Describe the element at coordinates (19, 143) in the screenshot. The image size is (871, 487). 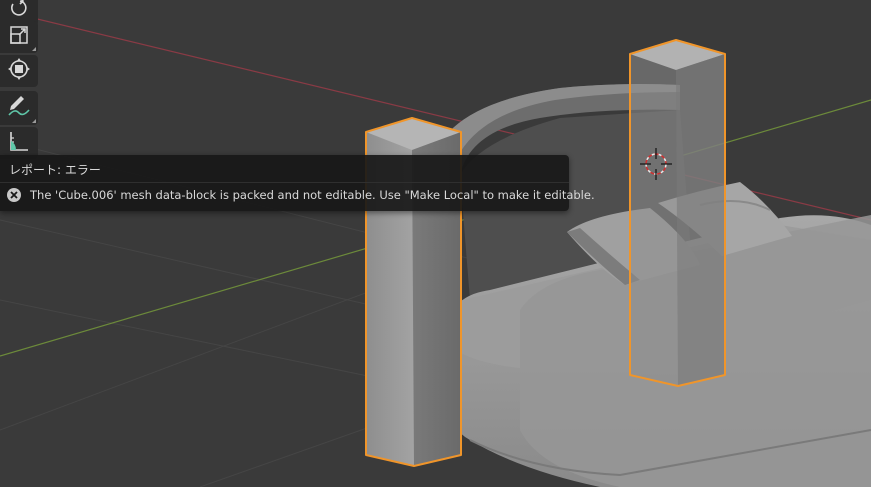
I see `measure-icon` at that location.